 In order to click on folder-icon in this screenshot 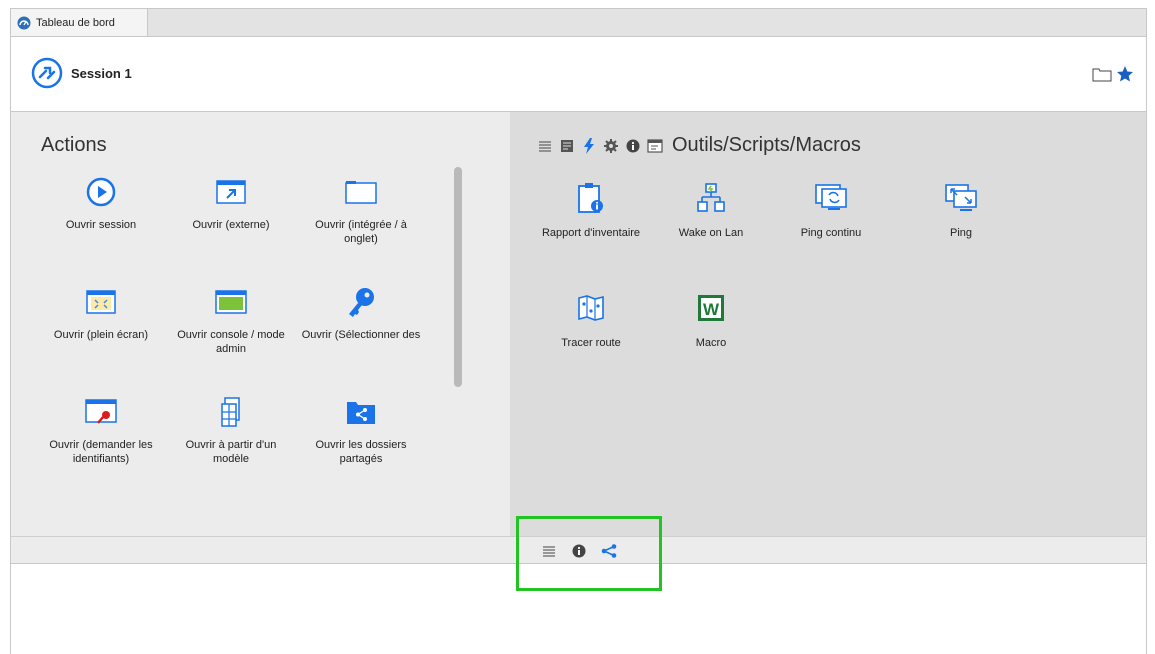, I will do `click(1102, 74)`.